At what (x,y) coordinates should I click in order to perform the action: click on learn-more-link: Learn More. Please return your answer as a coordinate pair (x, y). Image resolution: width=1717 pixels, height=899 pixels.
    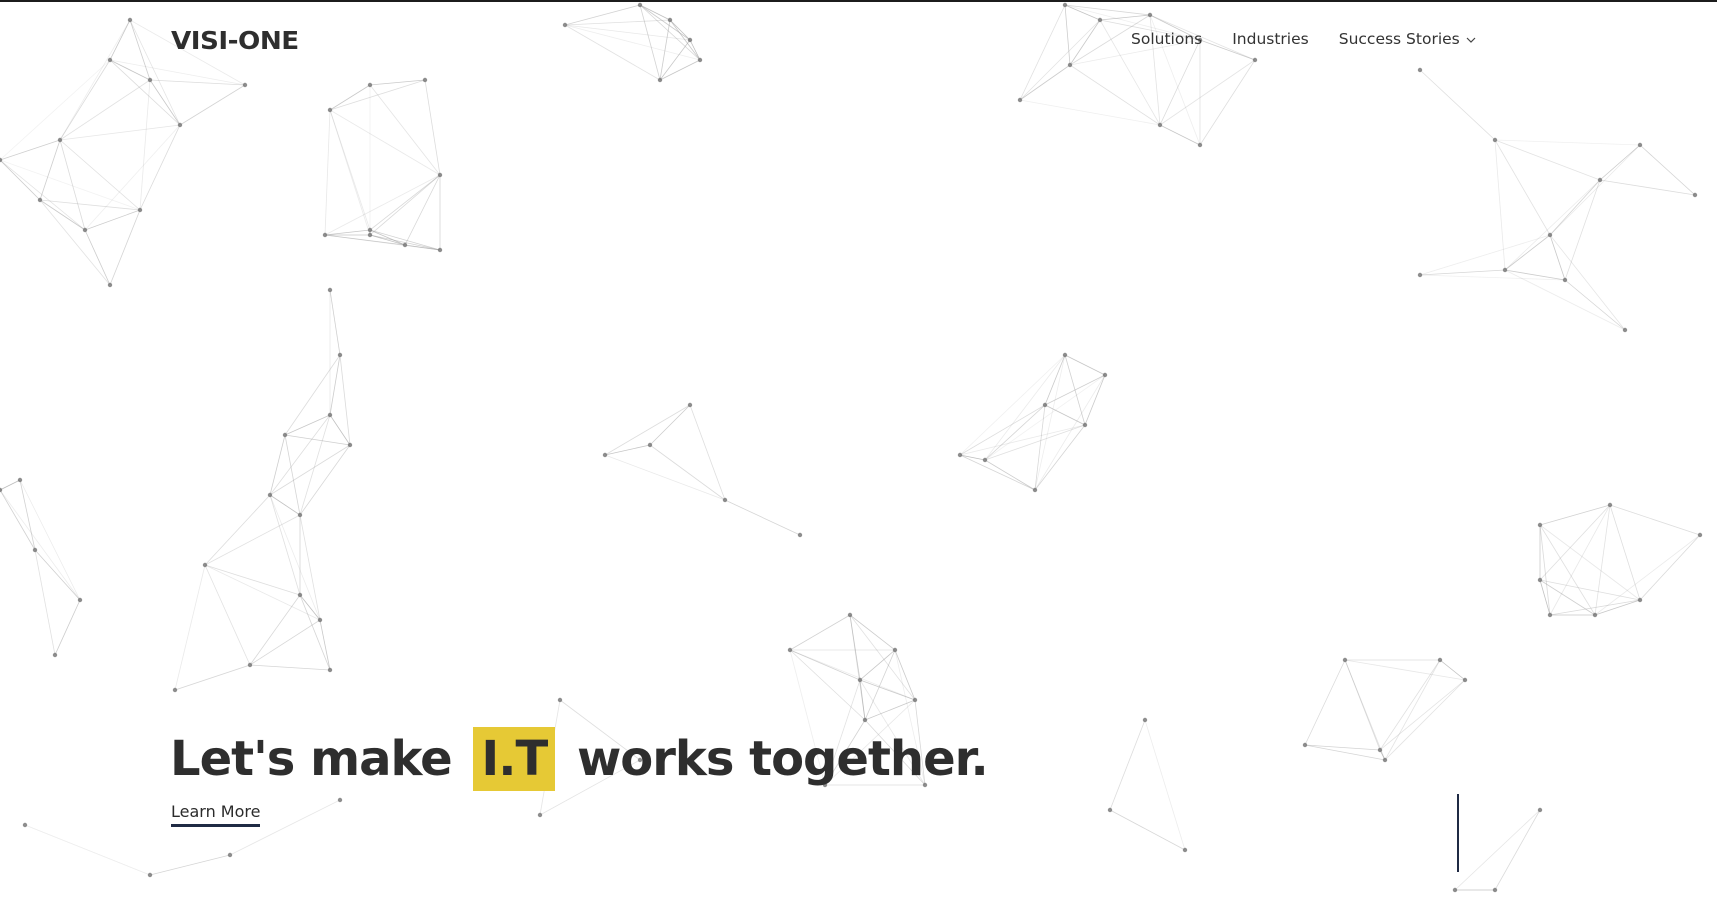
    Looking at the image, I should click on (216, 814).